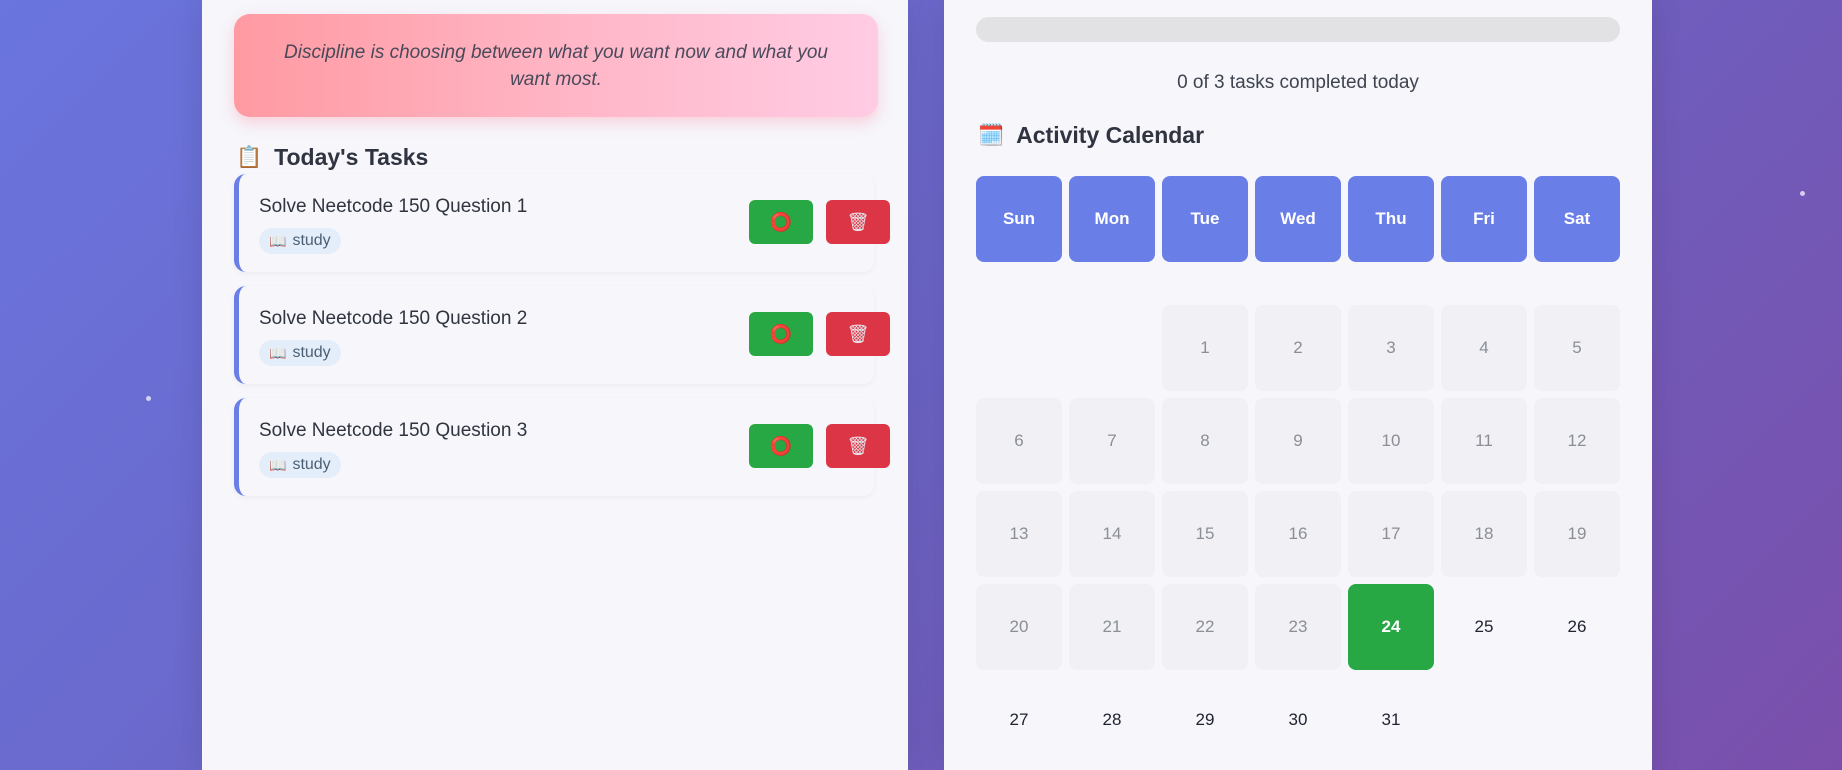  What do you see at coordinates (1019, 627) in the screenshot?
I see `calendar-day: 20` at bounding box center [1019, 627].